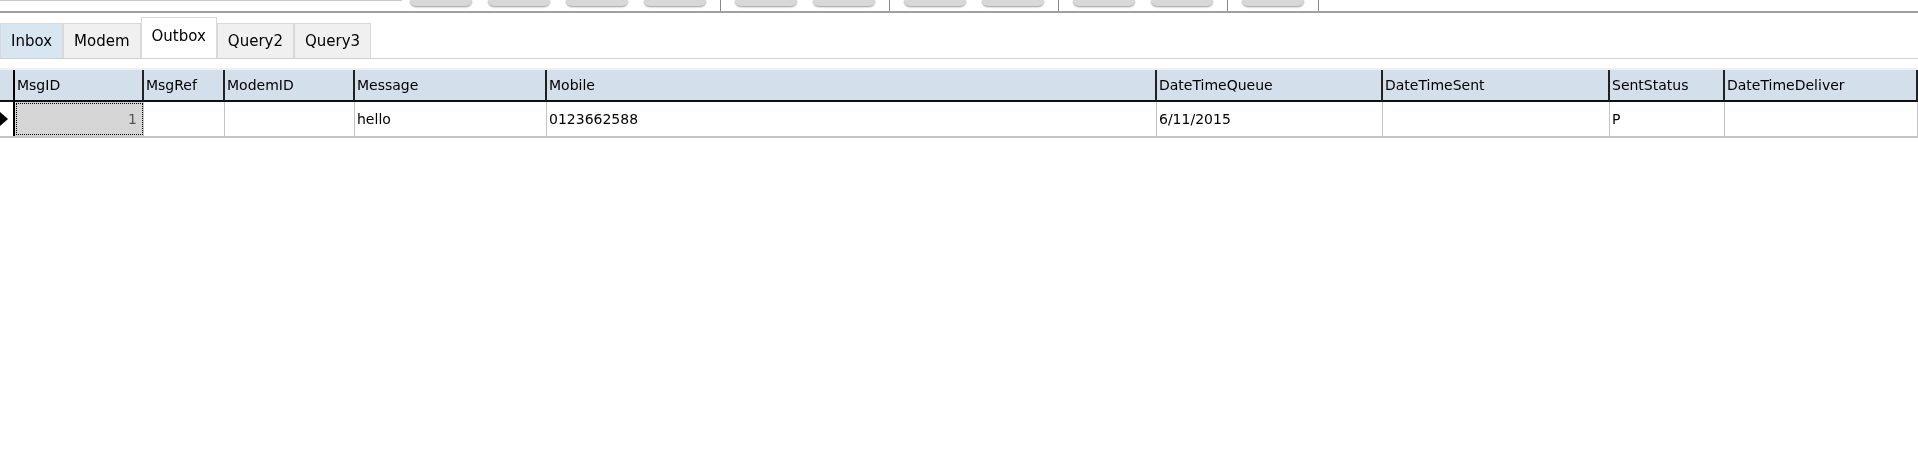 The height and width of the screenshot is (460, 1918). What do you see at coordinates (1821, 86) in the screenshot?
I see `column-header: DateTimeDeliver` at bounding box center [1821, 86].